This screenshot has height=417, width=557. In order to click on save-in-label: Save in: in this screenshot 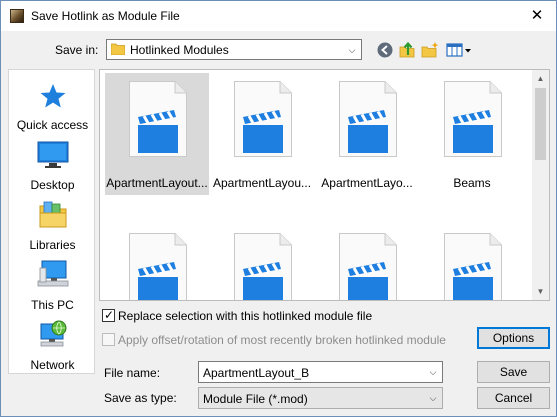, I will do `click(77, 50)`.